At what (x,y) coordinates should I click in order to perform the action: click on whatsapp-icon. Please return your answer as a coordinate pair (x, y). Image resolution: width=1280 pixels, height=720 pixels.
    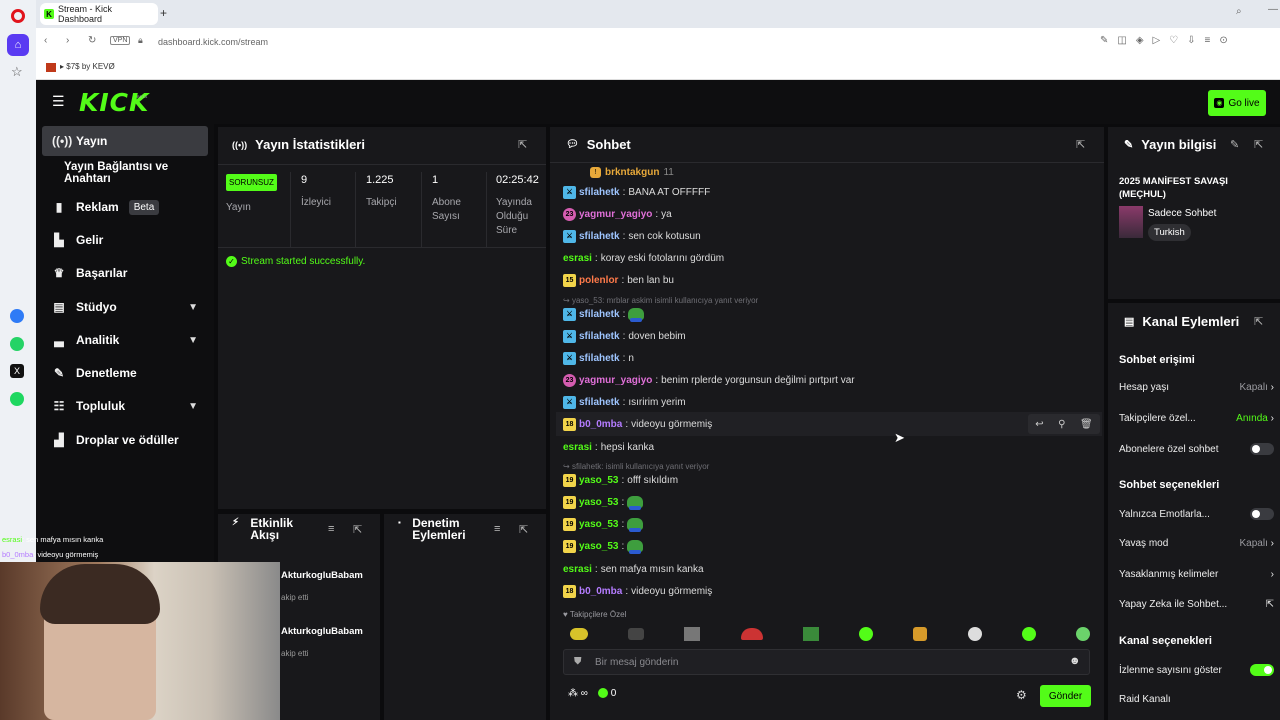
    Looking at the image, I should click on (17, 344).